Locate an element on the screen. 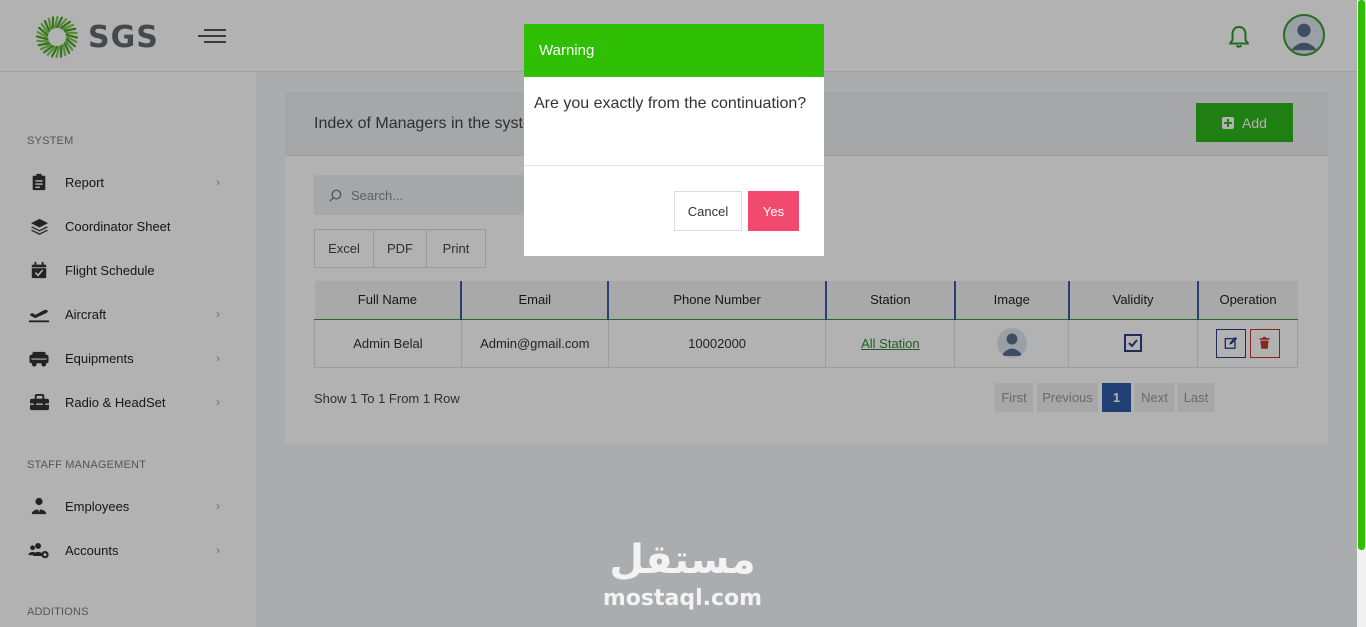  dialog-footer: Cancel Yes is located at coordinates (674, 211).